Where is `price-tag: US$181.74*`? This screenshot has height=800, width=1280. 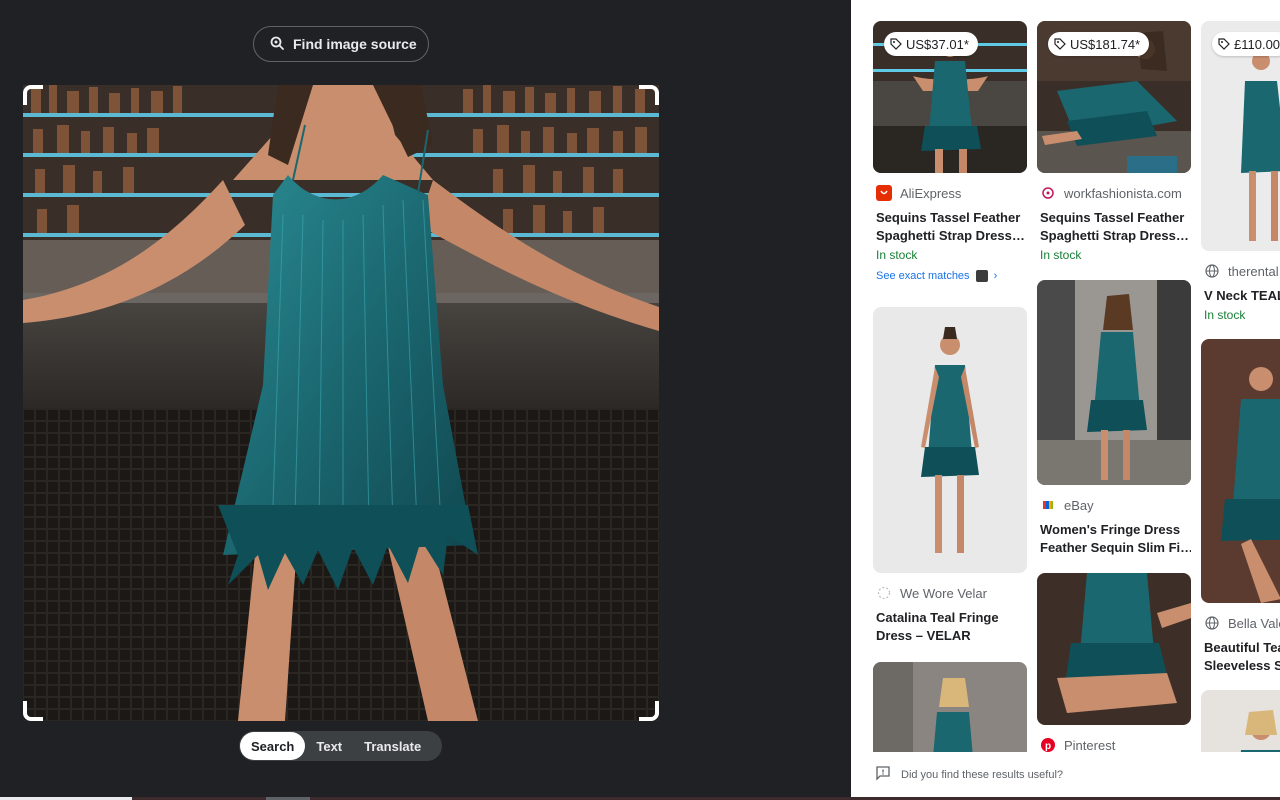
price-tag: US$181.74* is located at coordinates (1099, 44).